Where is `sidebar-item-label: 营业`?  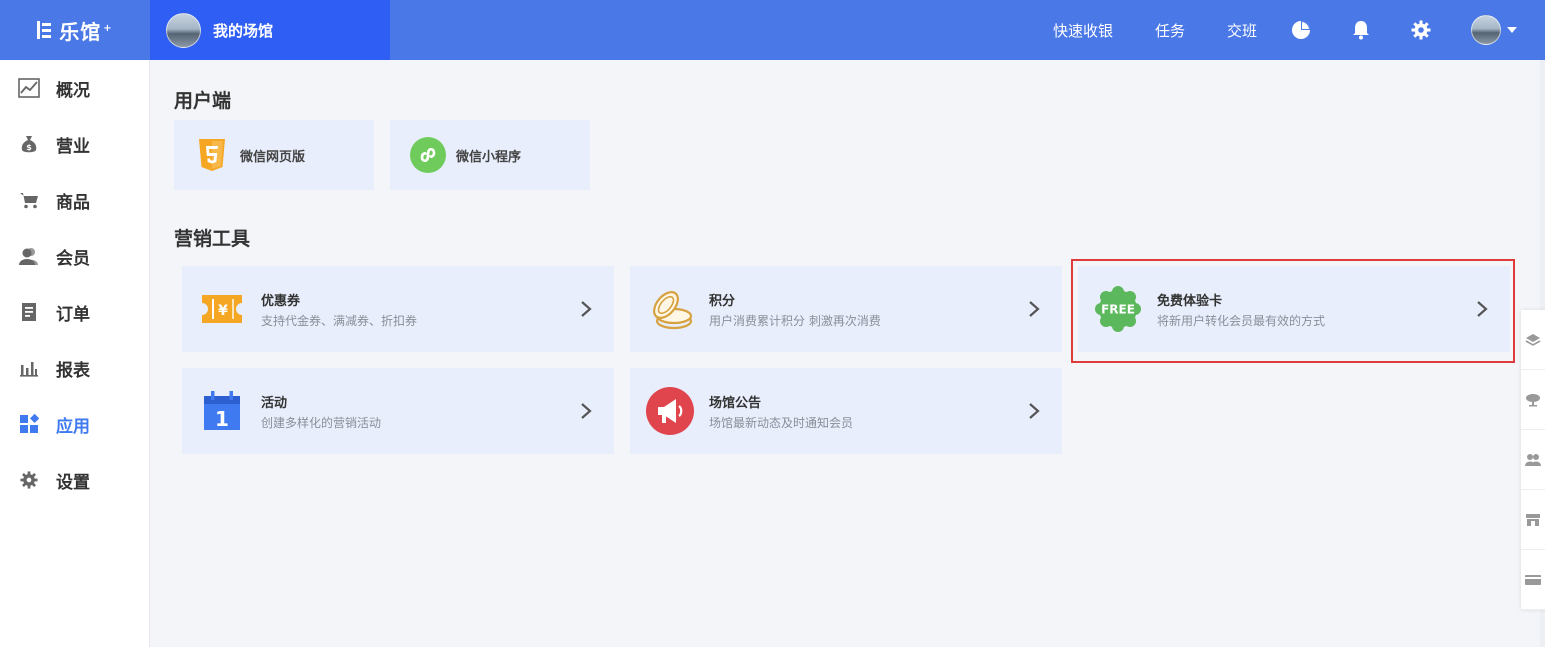 sidebar-item-label: 营业 is located at coordinates (73, 146).